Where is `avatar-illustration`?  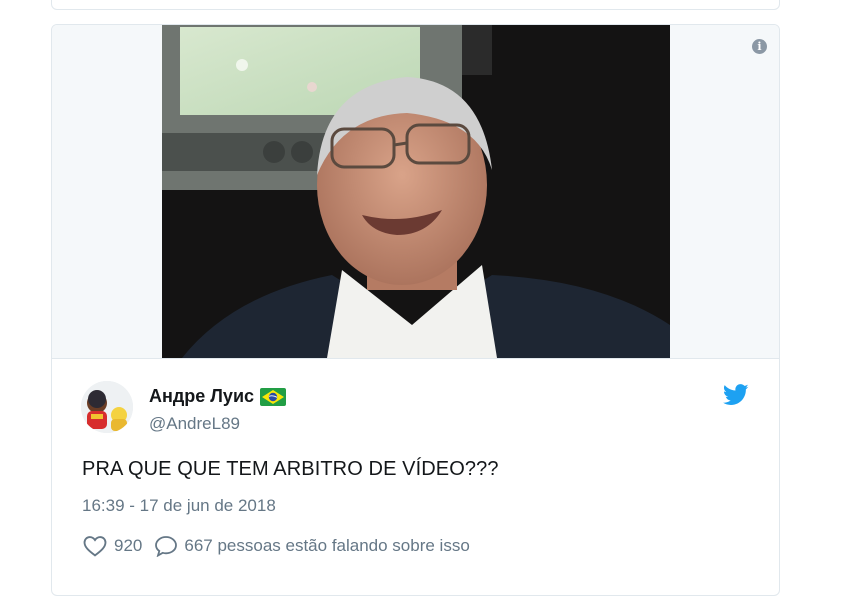 avatar-illustration is located at coordinates (107, 407).